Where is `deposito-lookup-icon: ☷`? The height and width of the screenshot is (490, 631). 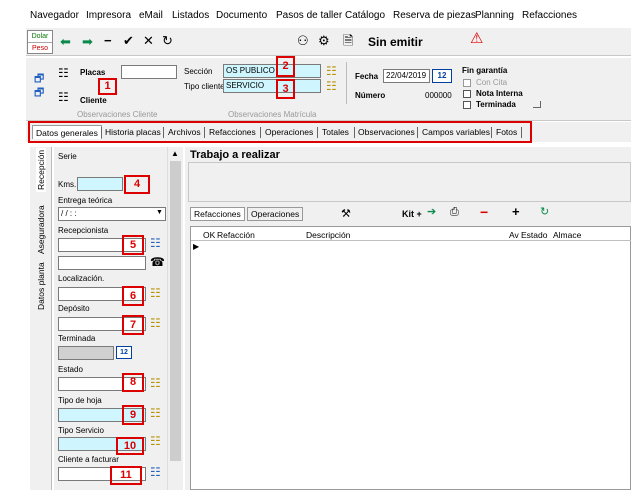 deposito-lookup-icon: ☷ is located at coordinates (155, 323).